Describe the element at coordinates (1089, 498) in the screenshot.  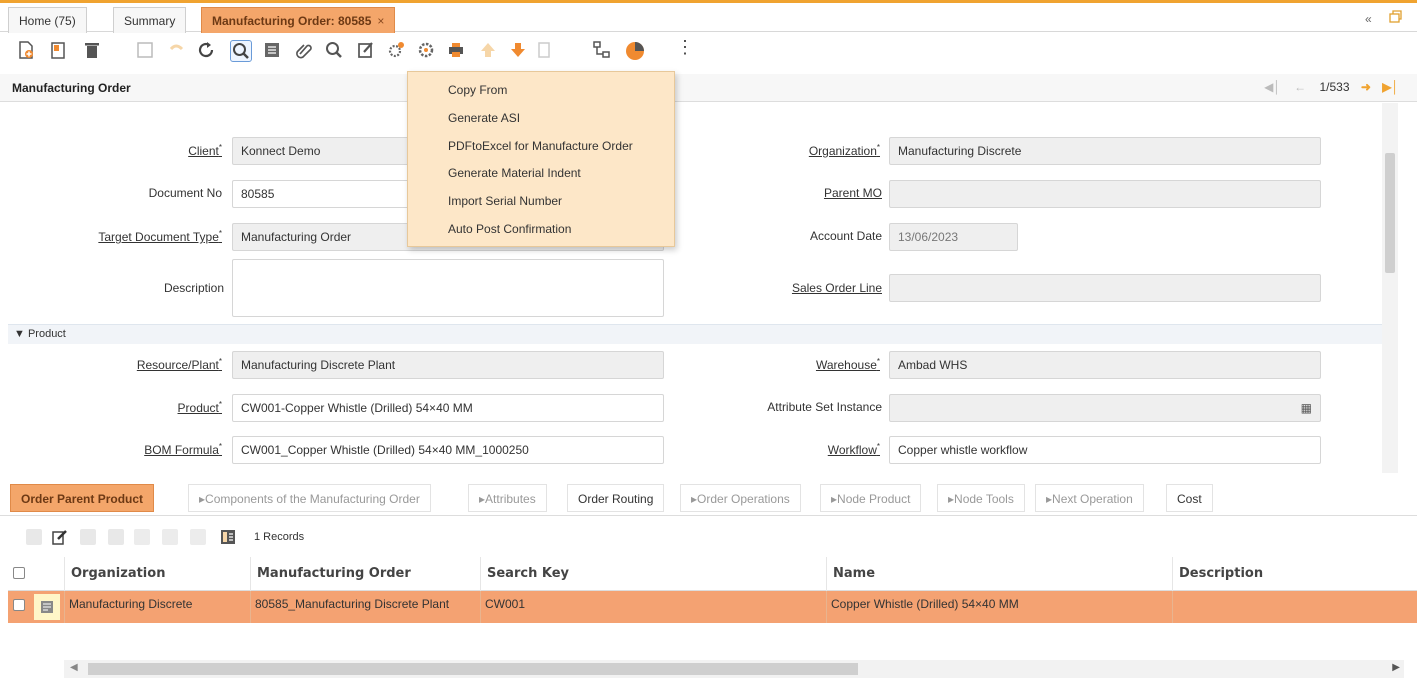
I see `tab-next-operation: ▸Next Operation` at that location.